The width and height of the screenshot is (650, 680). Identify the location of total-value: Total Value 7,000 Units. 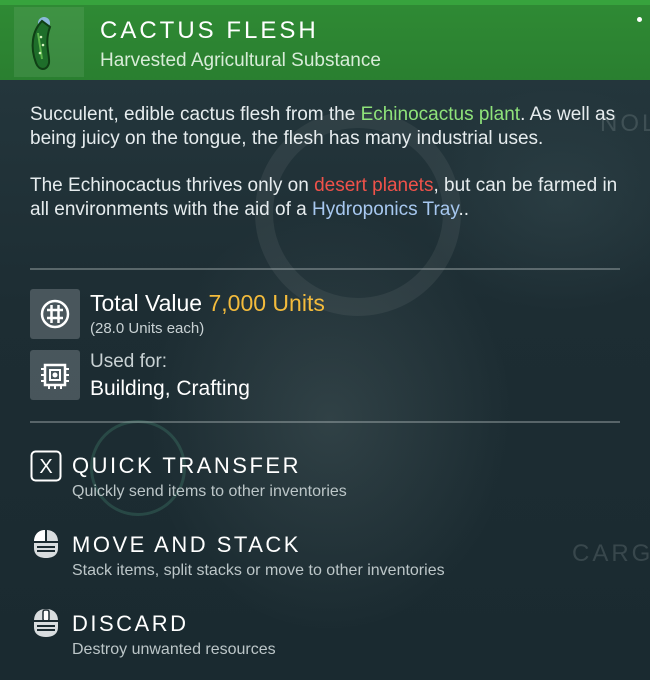
(207, 303).